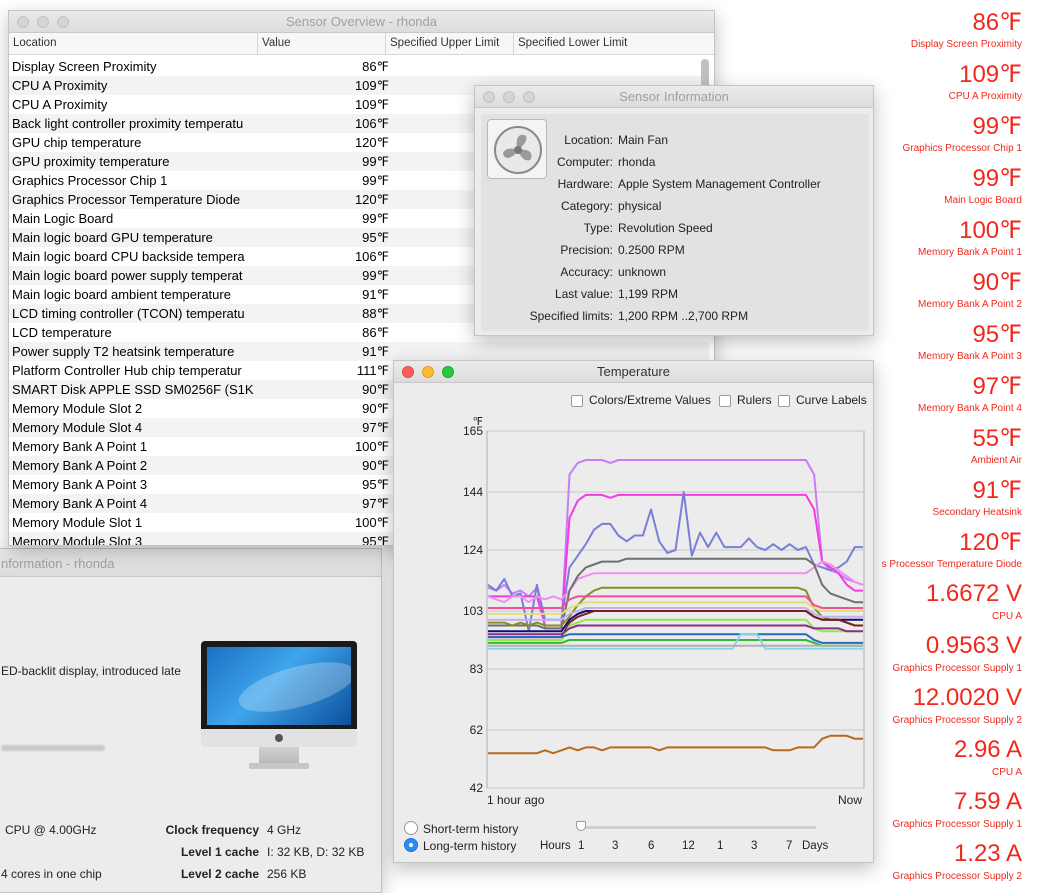 Image resolution: width=1038 pixels, height=893 pixels. Describe the element at coordinates (674, 97) in the screenshot. I see `titlebar: Sensor Information` at that location.